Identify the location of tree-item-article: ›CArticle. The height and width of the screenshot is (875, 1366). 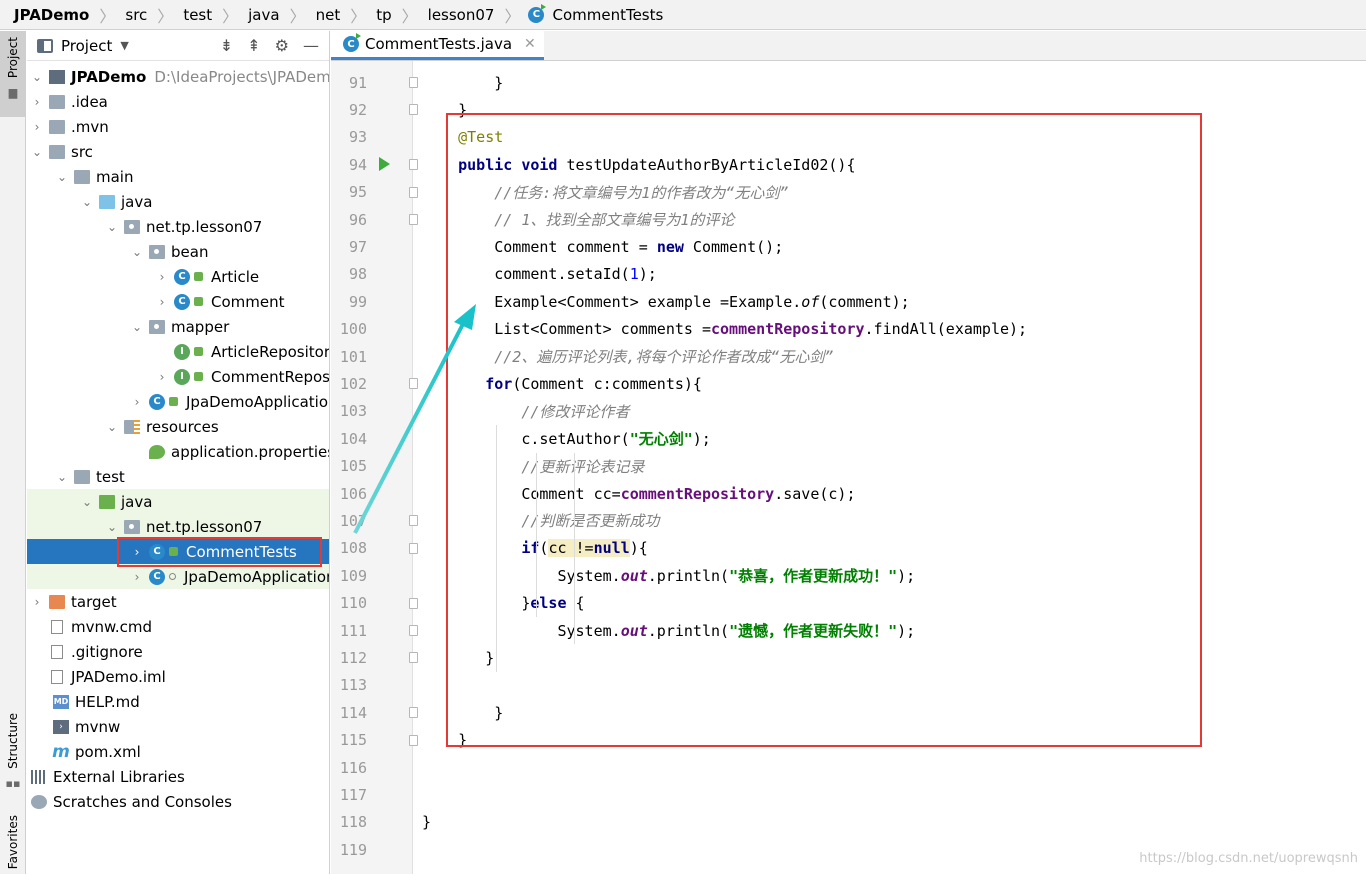
(178, 276).